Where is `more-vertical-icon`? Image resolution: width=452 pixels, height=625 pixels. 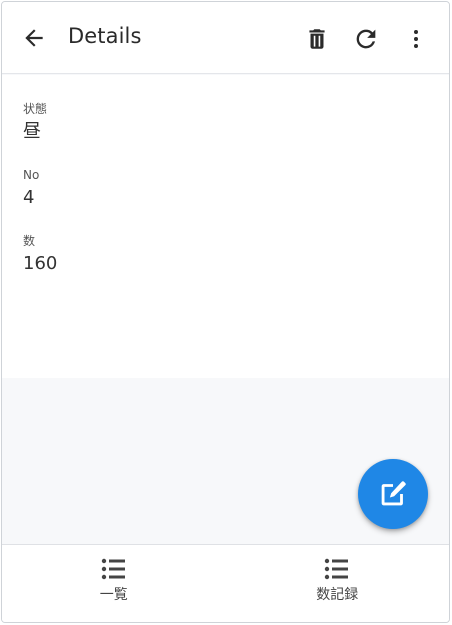
more-vertical-icon is located at coordinates (416, 39).